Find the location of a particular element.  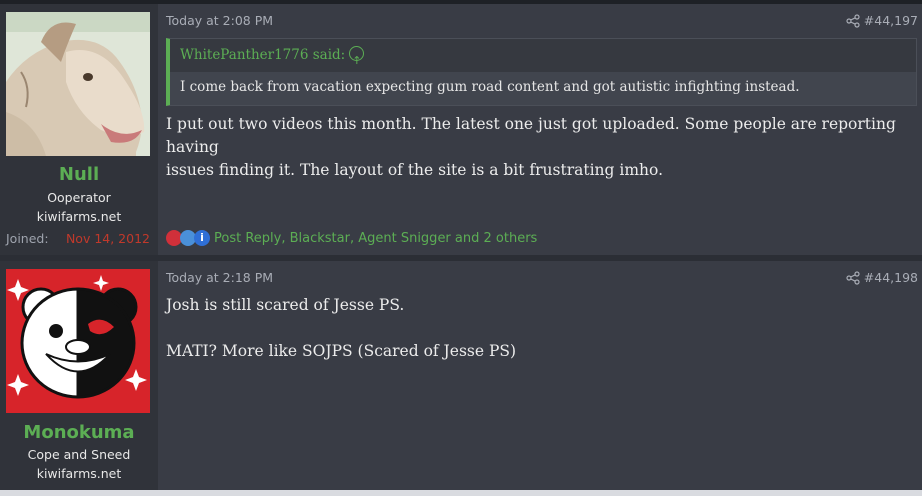

user-title: Cope and Sneed is located at coordinates (79, 454).